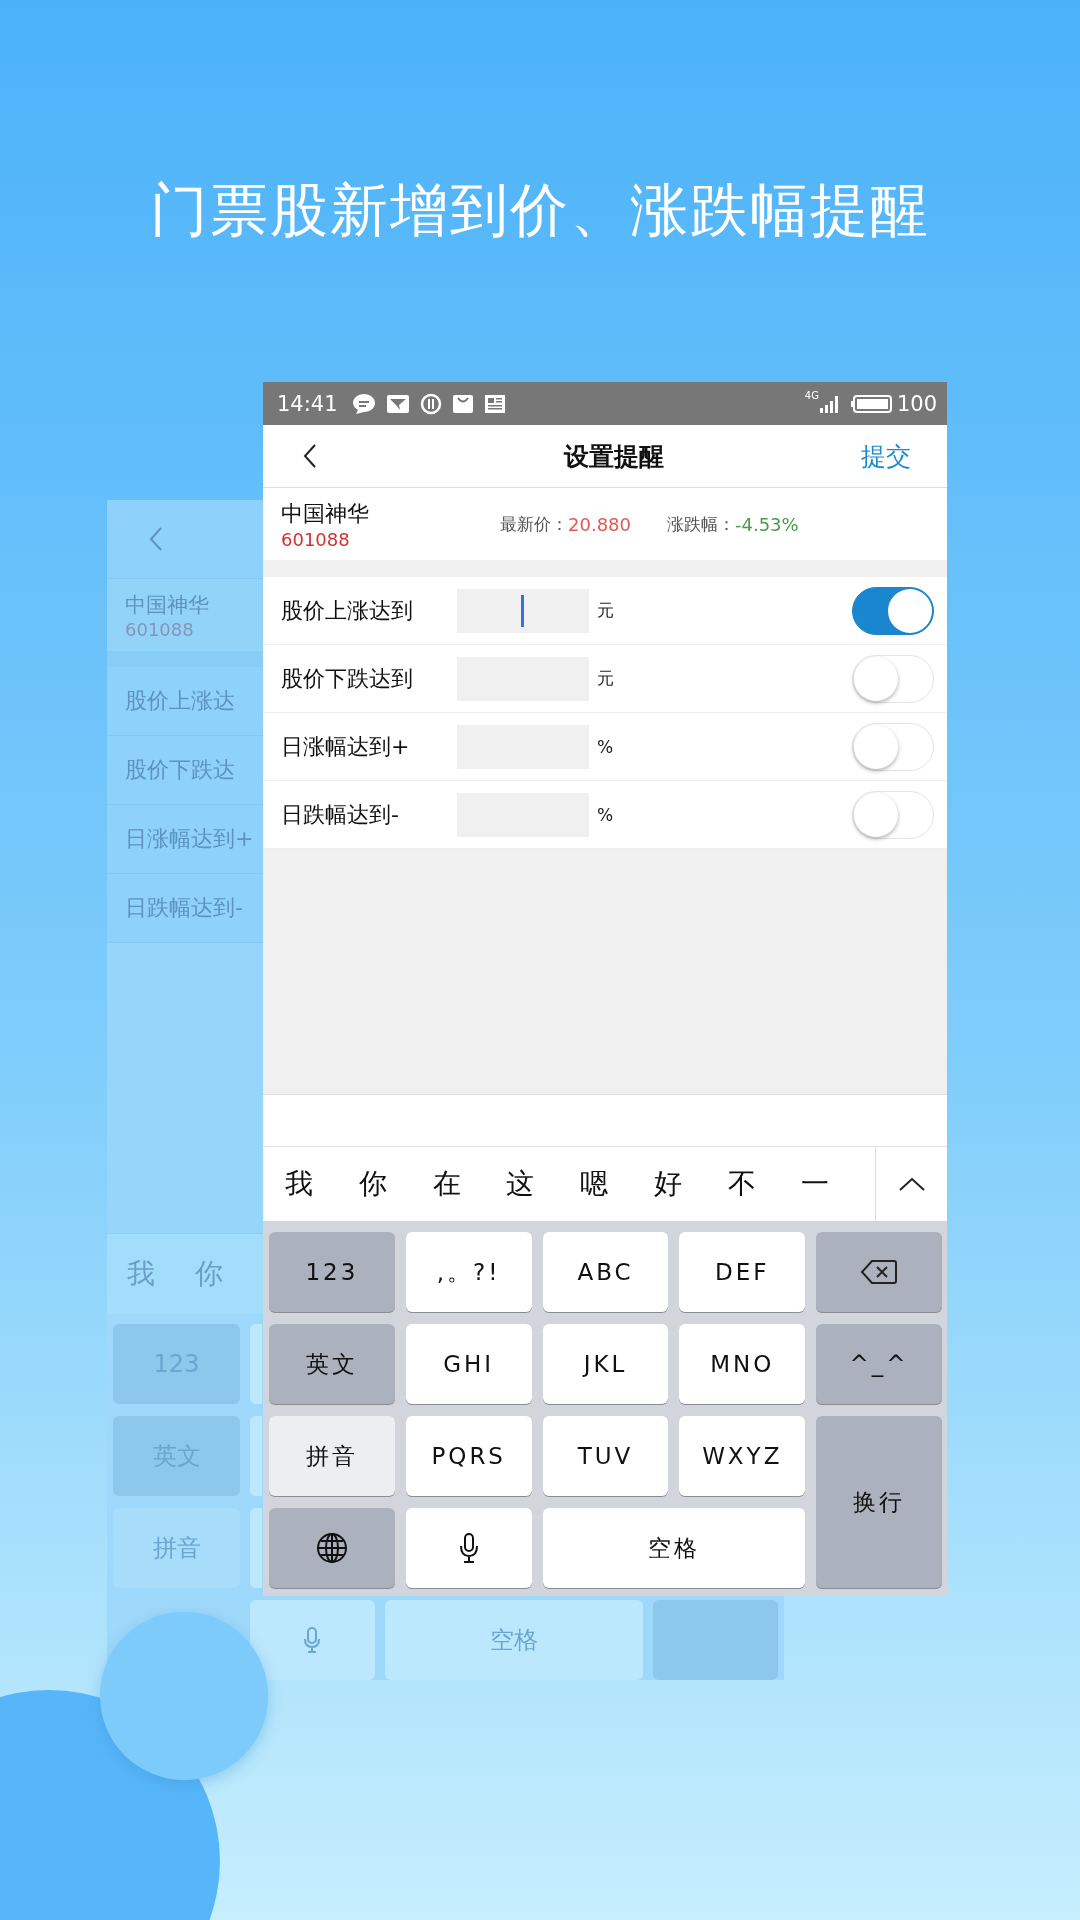 This screenshot has width=1080, height=1920. What do you see at coordinates (605, 1456) in the screenshot?
I see `keyboard-key: TUV` at bounding box center [605, 1456].